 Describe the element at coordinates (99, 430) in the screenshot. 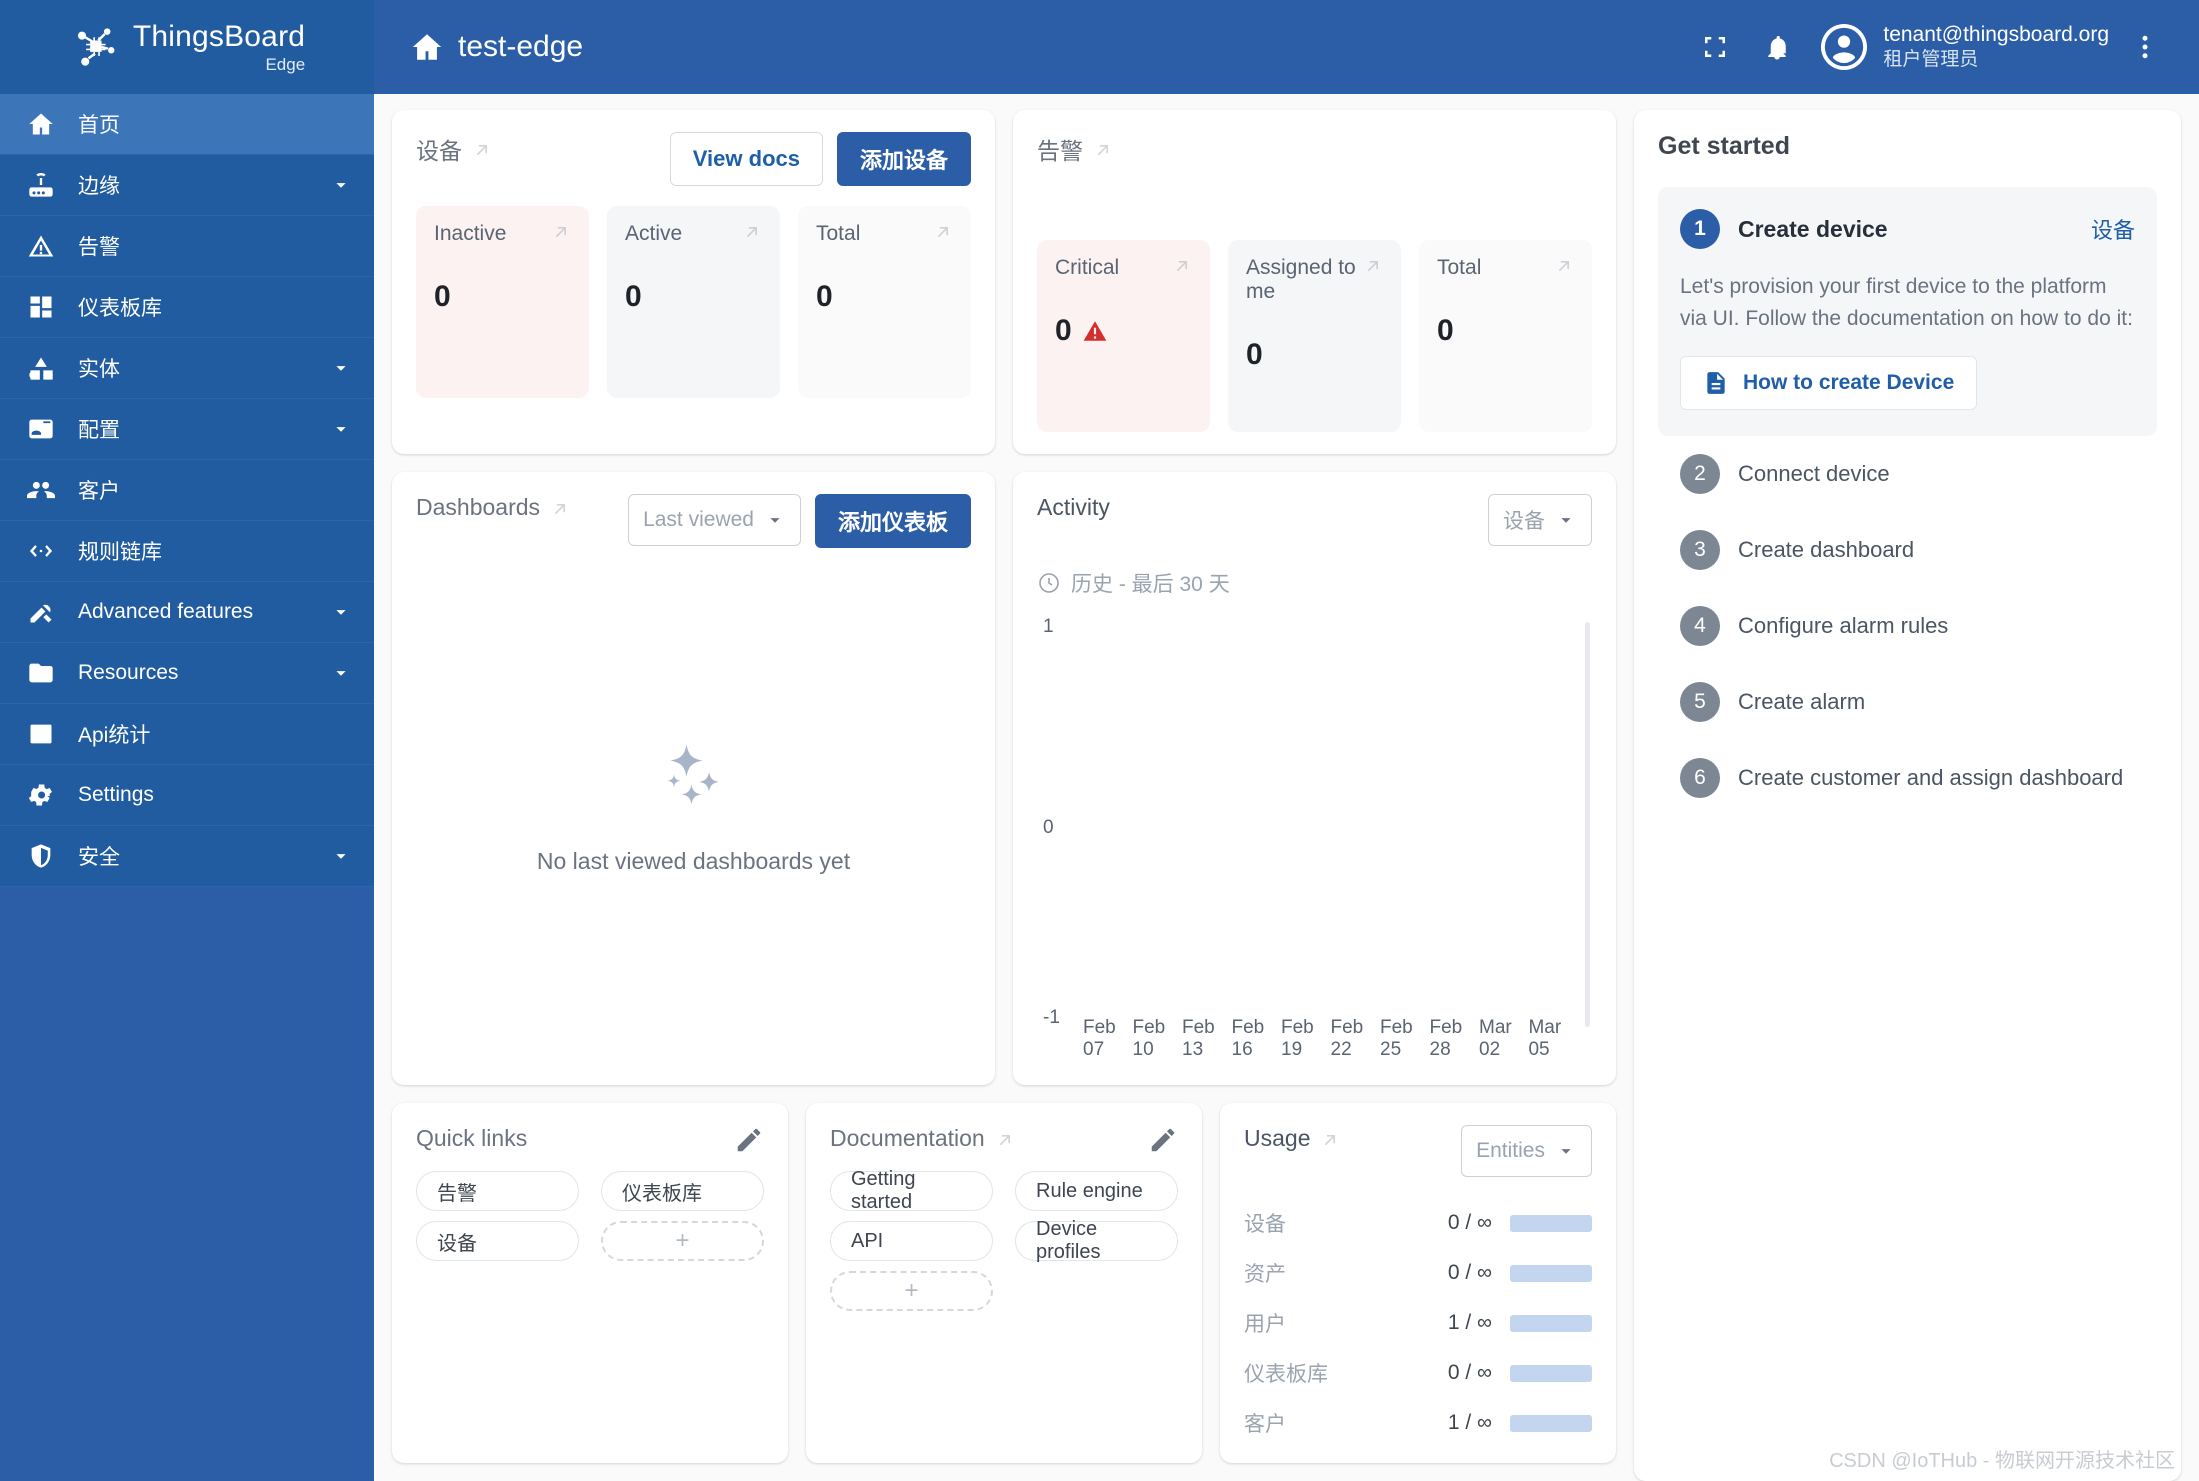

I see `sidebar-item-label: 配置` at that location.